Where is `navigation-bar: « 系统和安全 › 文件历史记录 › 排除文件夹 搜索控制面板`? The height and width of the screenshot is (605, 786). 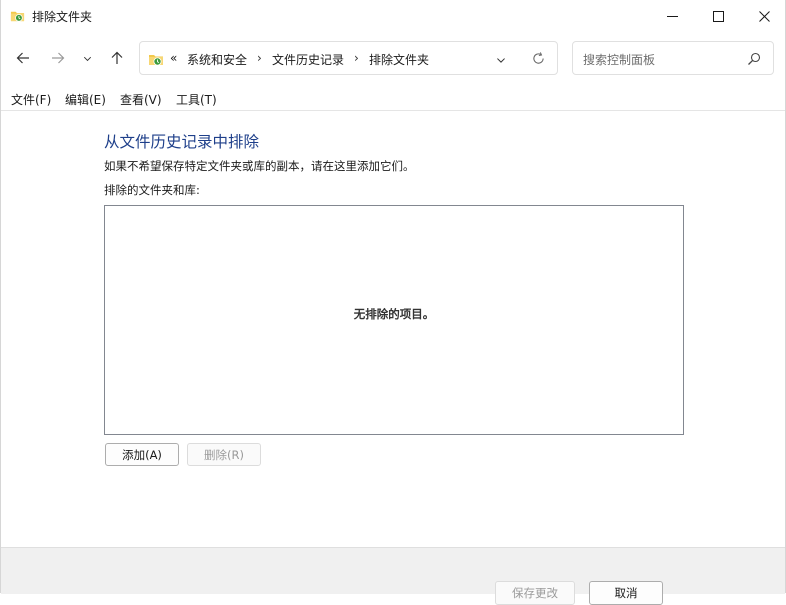 navigation-bar: « 系统和安全 › 文件历史记录 › 排除文件夹 搜索控制面板 is located at coordinates (393, 59).